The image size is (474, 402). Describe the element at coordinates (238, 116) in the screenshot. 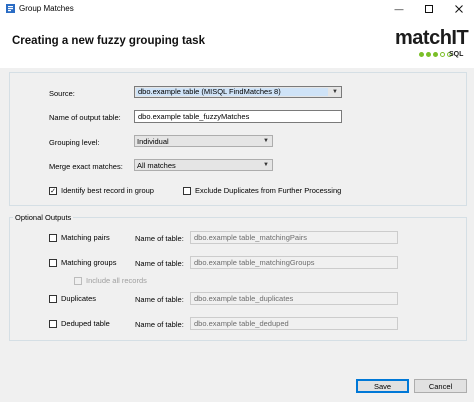

I see `output-table-input: dbo.example table_fuzzyMatches` at that location.